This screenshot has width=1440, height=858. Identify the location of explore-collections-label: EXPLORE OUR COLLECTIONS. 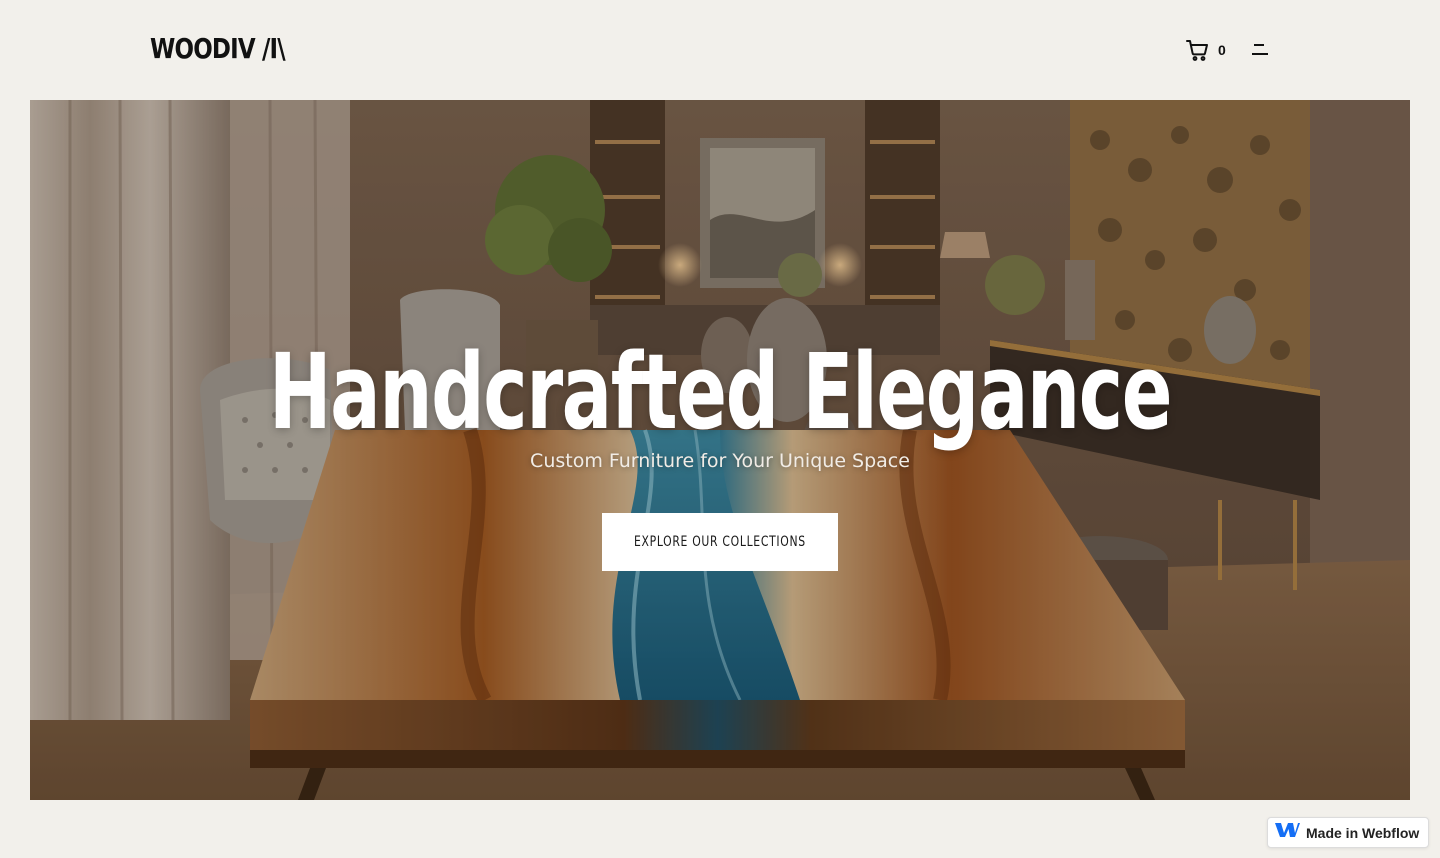
(720, 542).